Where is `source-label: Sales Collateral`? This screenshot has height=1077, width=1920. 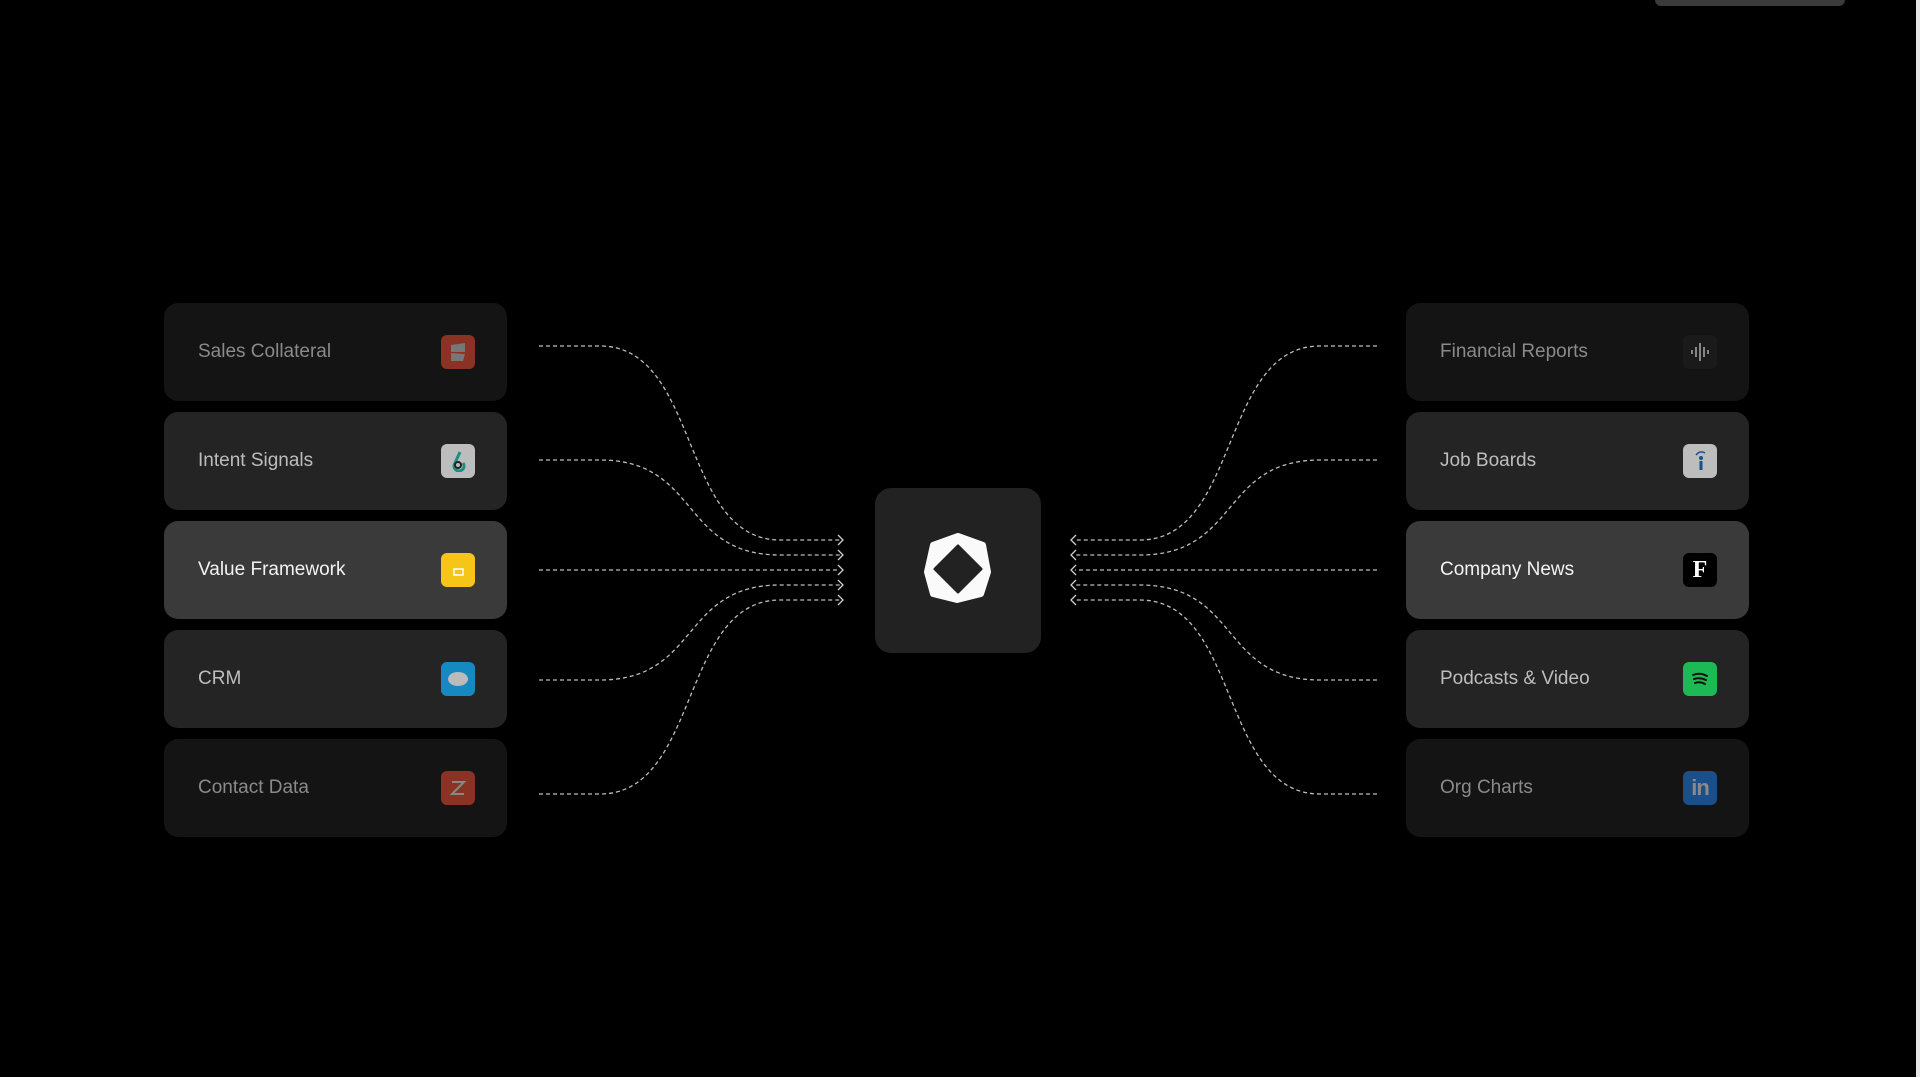
source-label: Sales Collateral is located at coordinates (265, 351).